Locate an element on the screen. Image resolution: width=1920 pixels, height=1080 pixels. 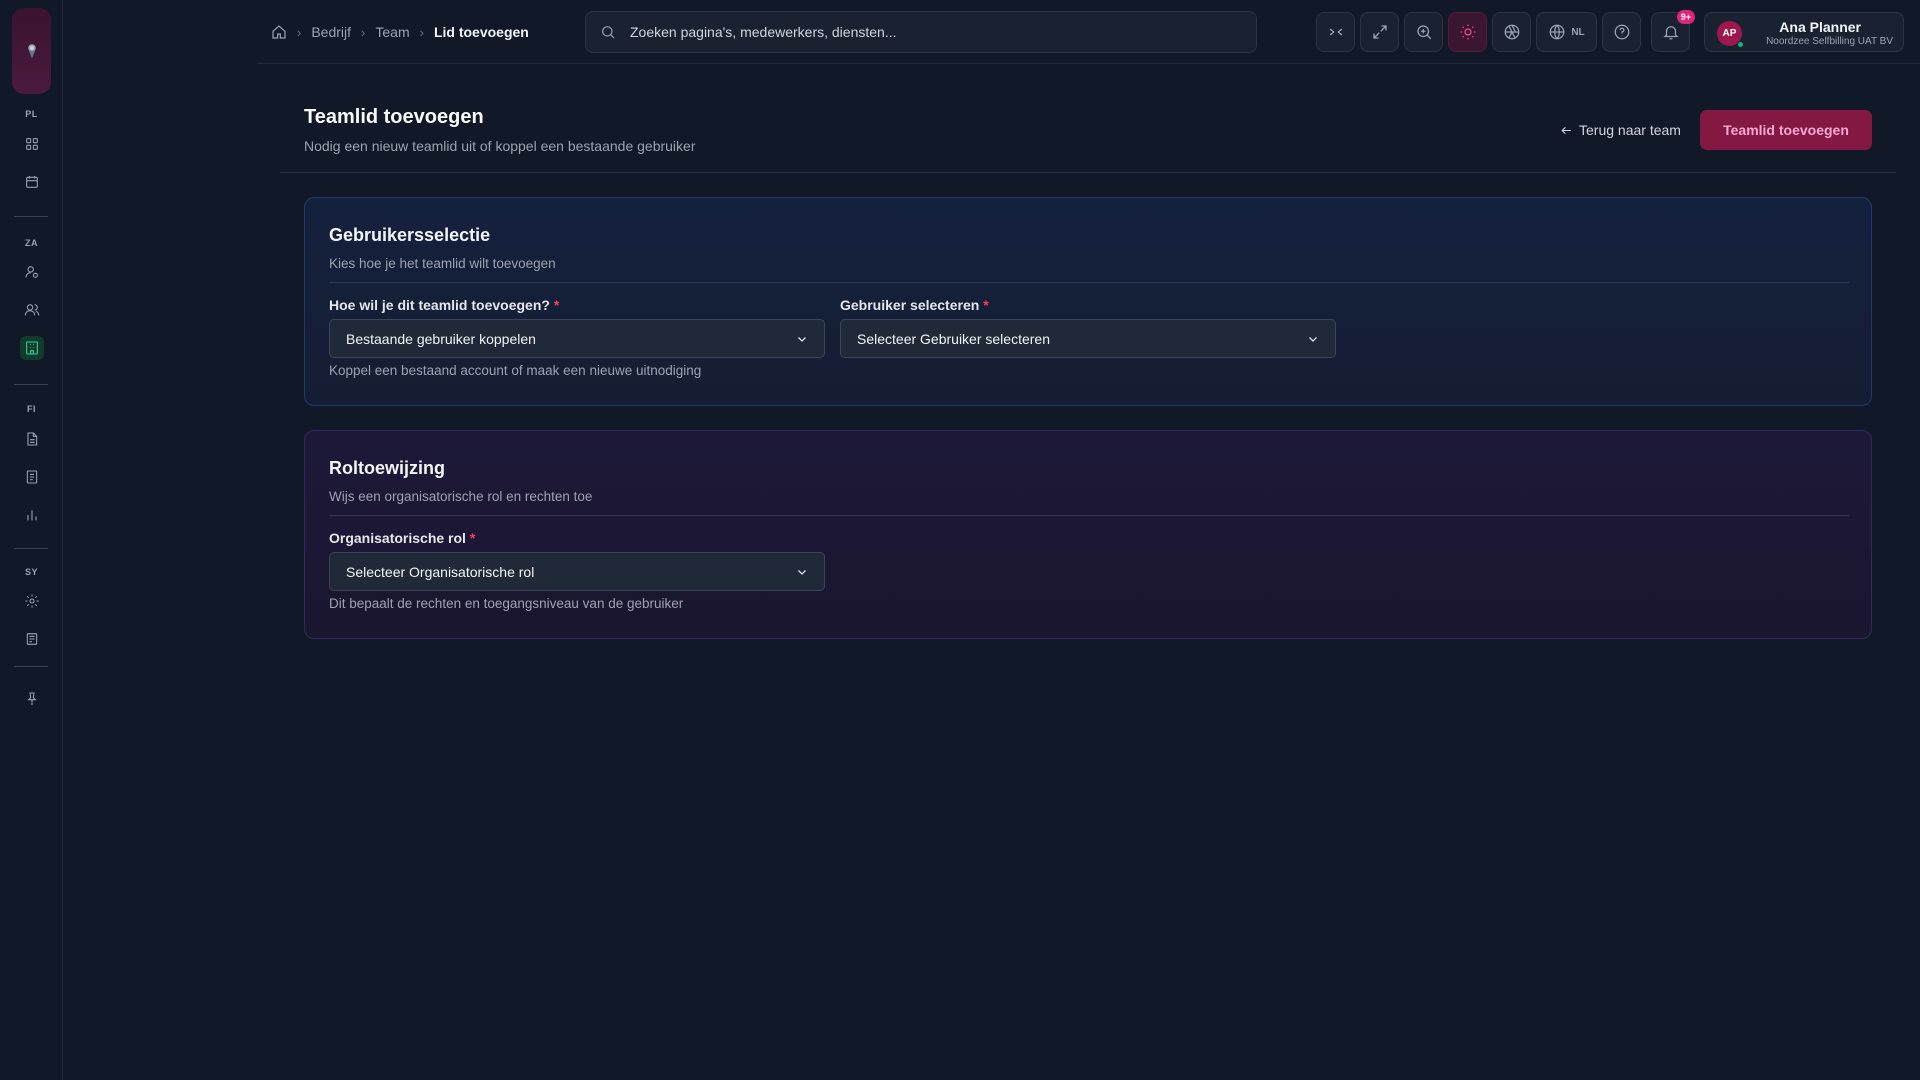
role-select: Selecteer Organisatorische rol is located at coordinates (577, 571).